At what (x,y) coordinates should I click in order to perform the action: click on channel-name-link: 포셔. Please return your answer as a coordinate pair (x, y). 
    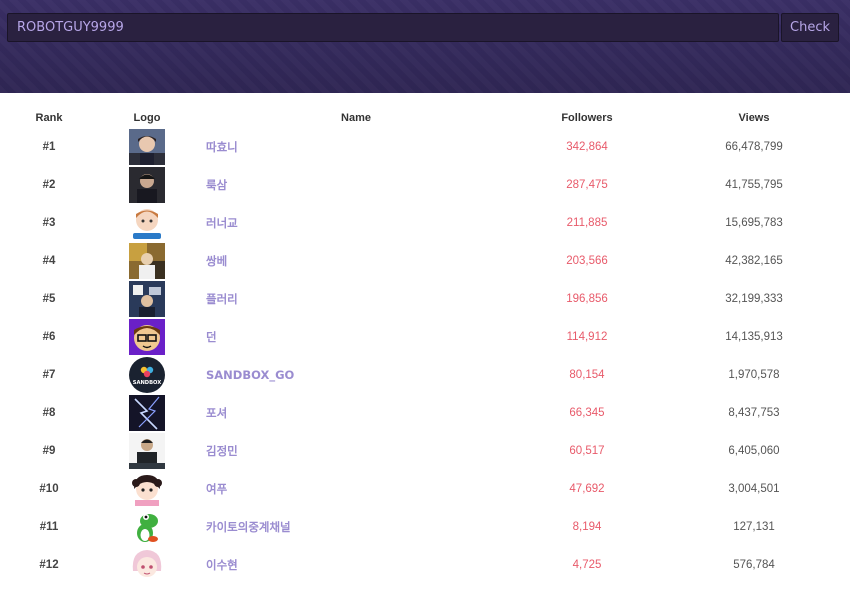
    Looking at the image, I should click on (216, 413).